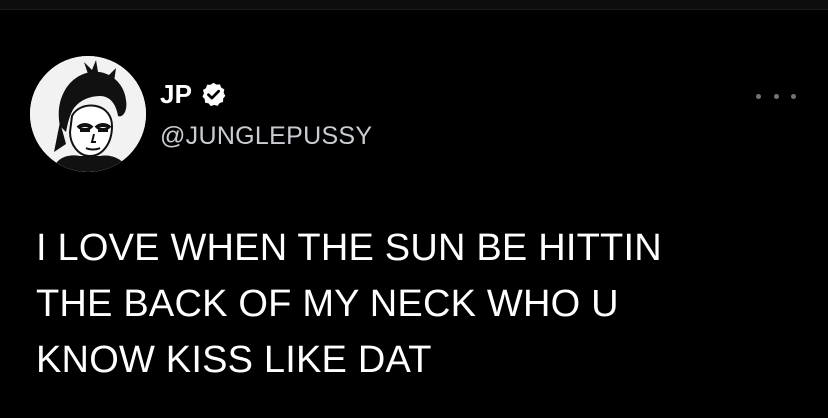  I want to click on avatar-image, so click(88, 114).